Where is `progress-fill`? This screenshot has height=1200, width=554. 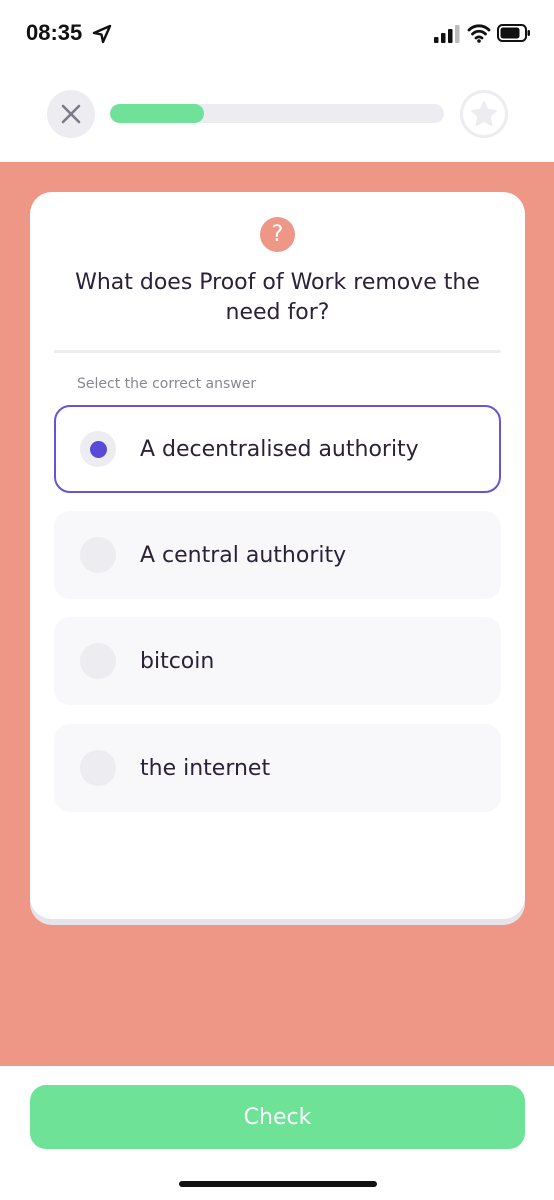
progress-fill is located at coordinates (157, 113).